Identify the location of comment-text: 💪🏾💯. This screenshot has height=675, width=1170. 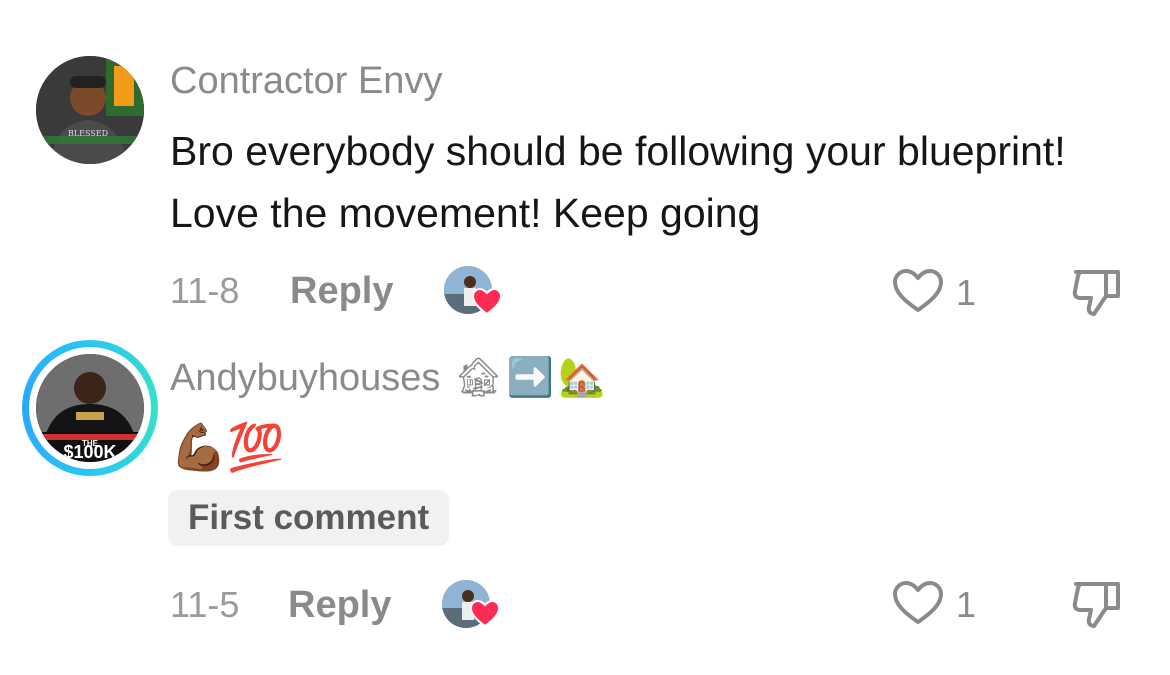
(227, 447).